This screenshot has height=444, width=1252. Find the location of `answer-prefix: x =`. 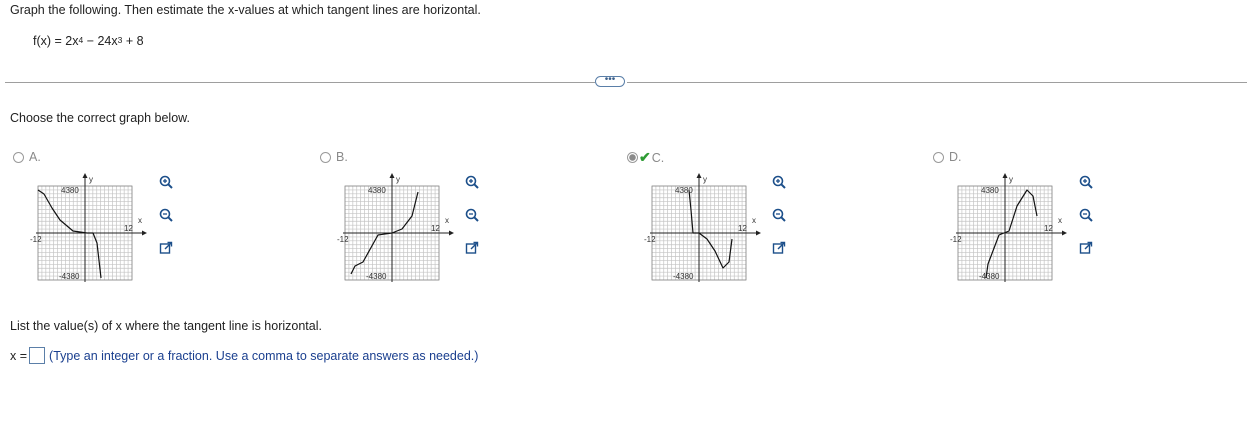

answer-prefix: x = is located at coordinates (19, 355).